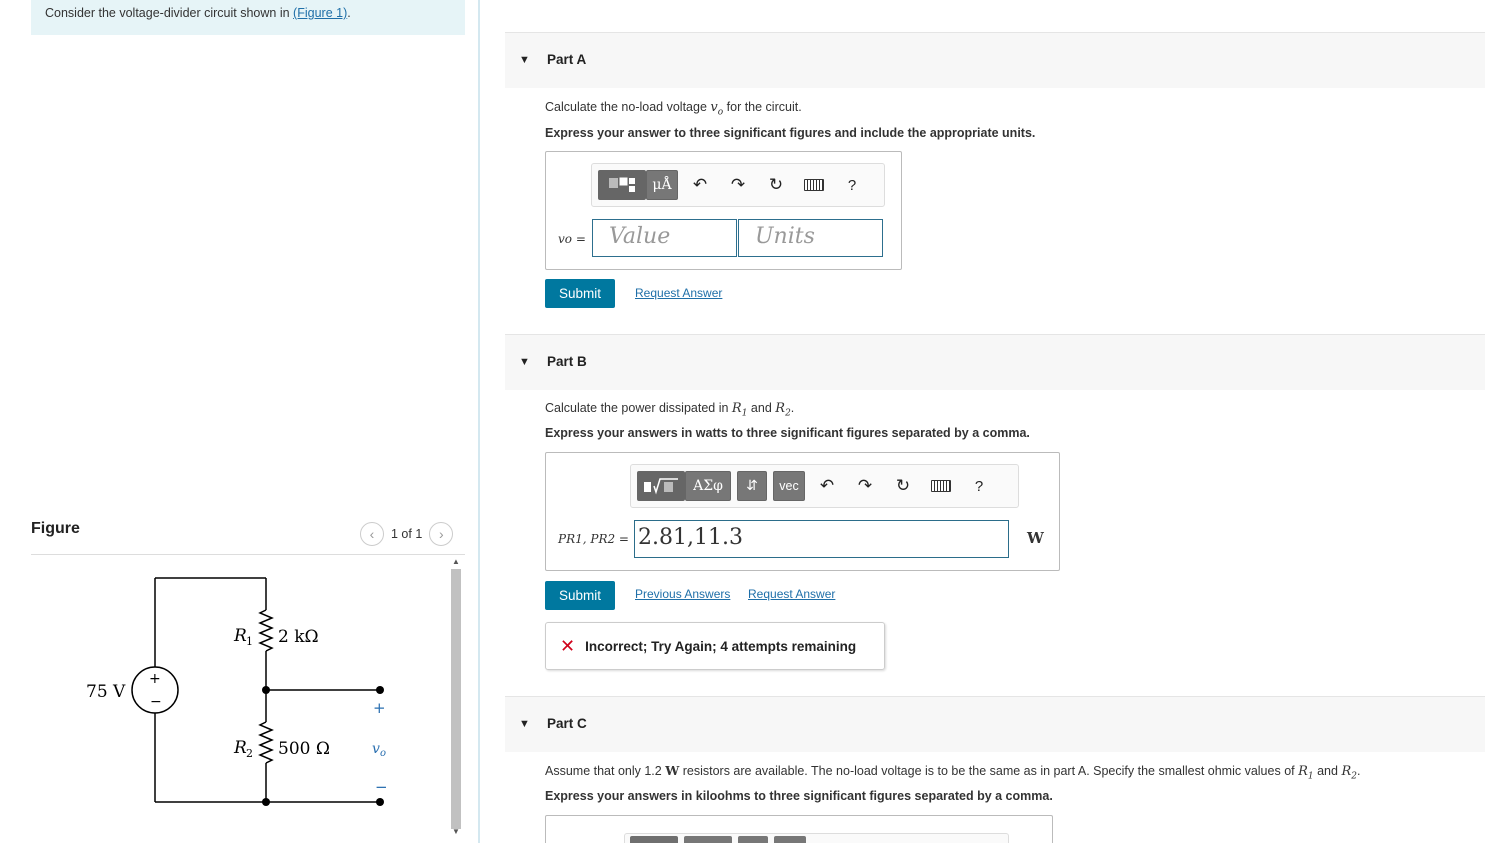 Image resolution: width=1485 pixels, height=843 pixels. Describe the element at coordinates (479, 421) in the screenshot. I see `pane-splitter` at that location.